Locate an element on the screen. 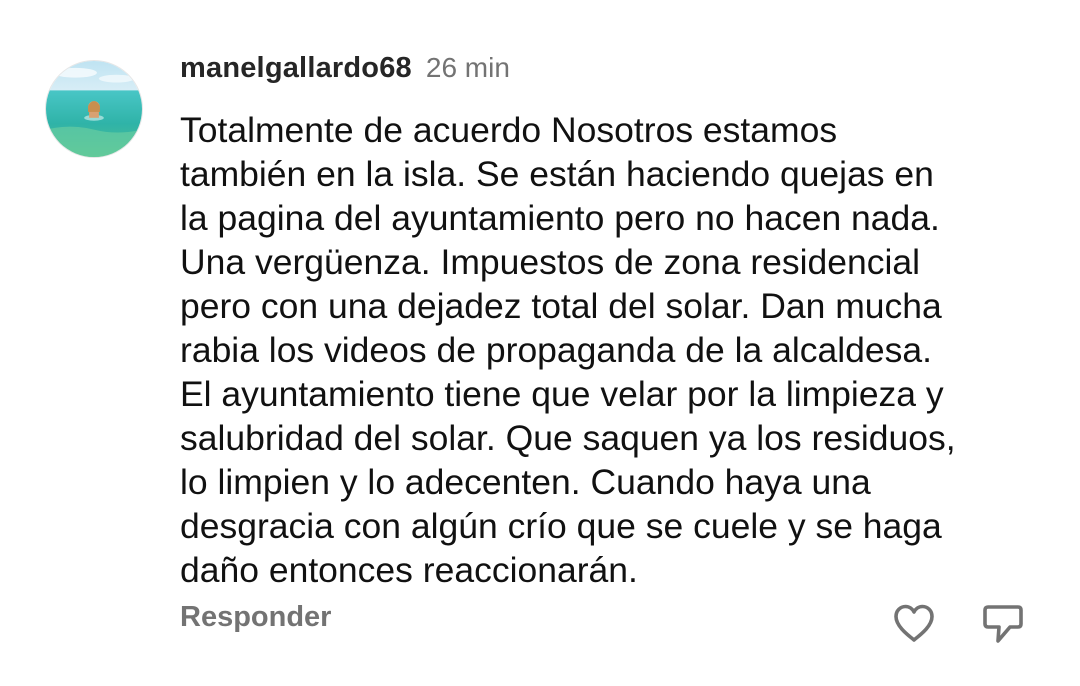 This screenshot has height=686, width=1080. avatar is located at coordinates (94, 109).